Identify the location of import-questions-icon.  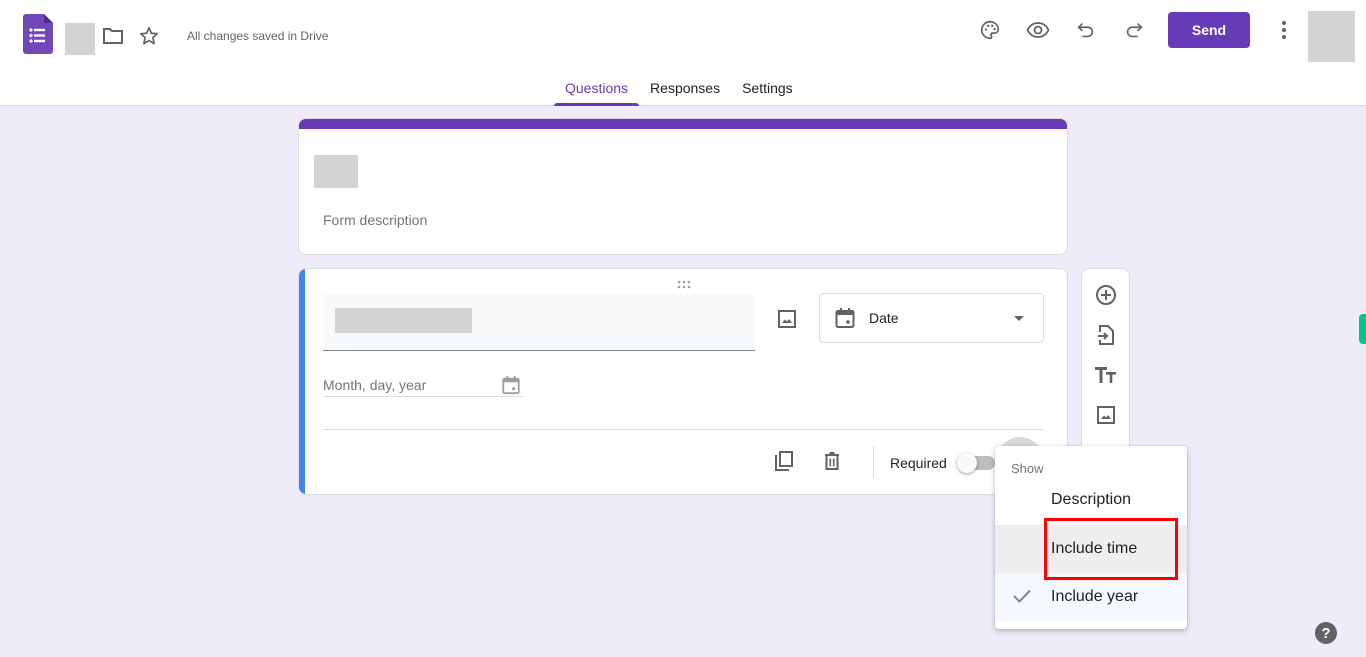
(1106, 335).